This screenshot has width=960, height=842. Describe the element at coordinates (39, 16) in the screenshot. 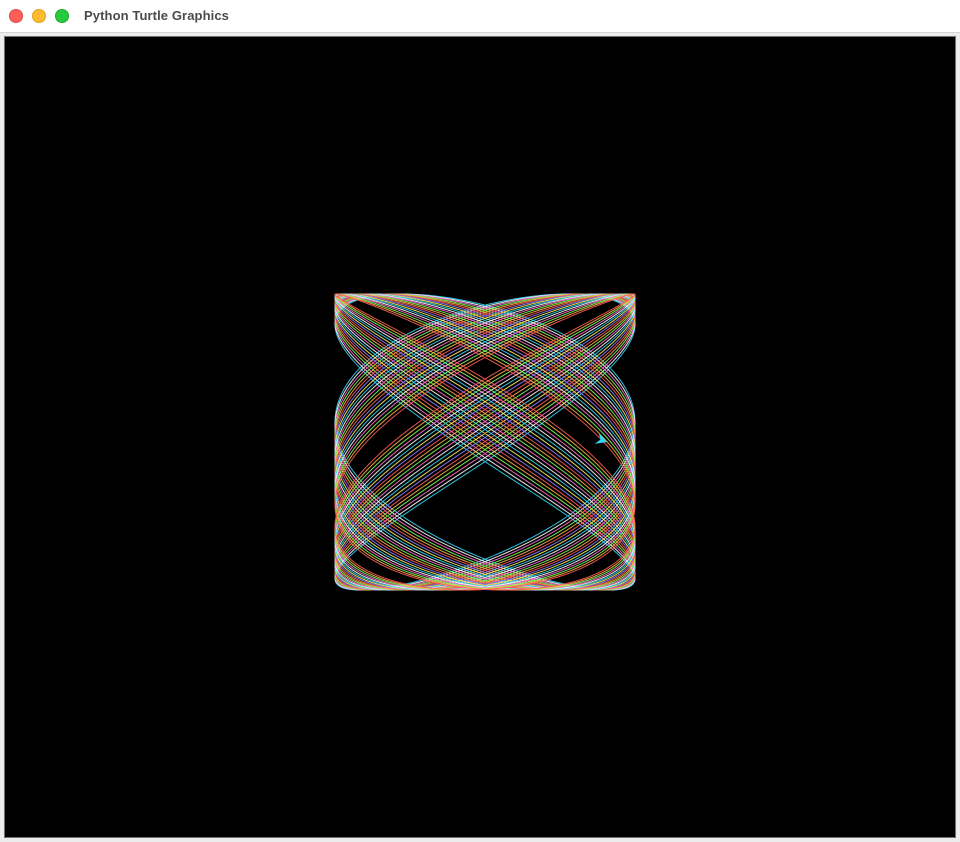

I see `minimize-button-icon` at that location.